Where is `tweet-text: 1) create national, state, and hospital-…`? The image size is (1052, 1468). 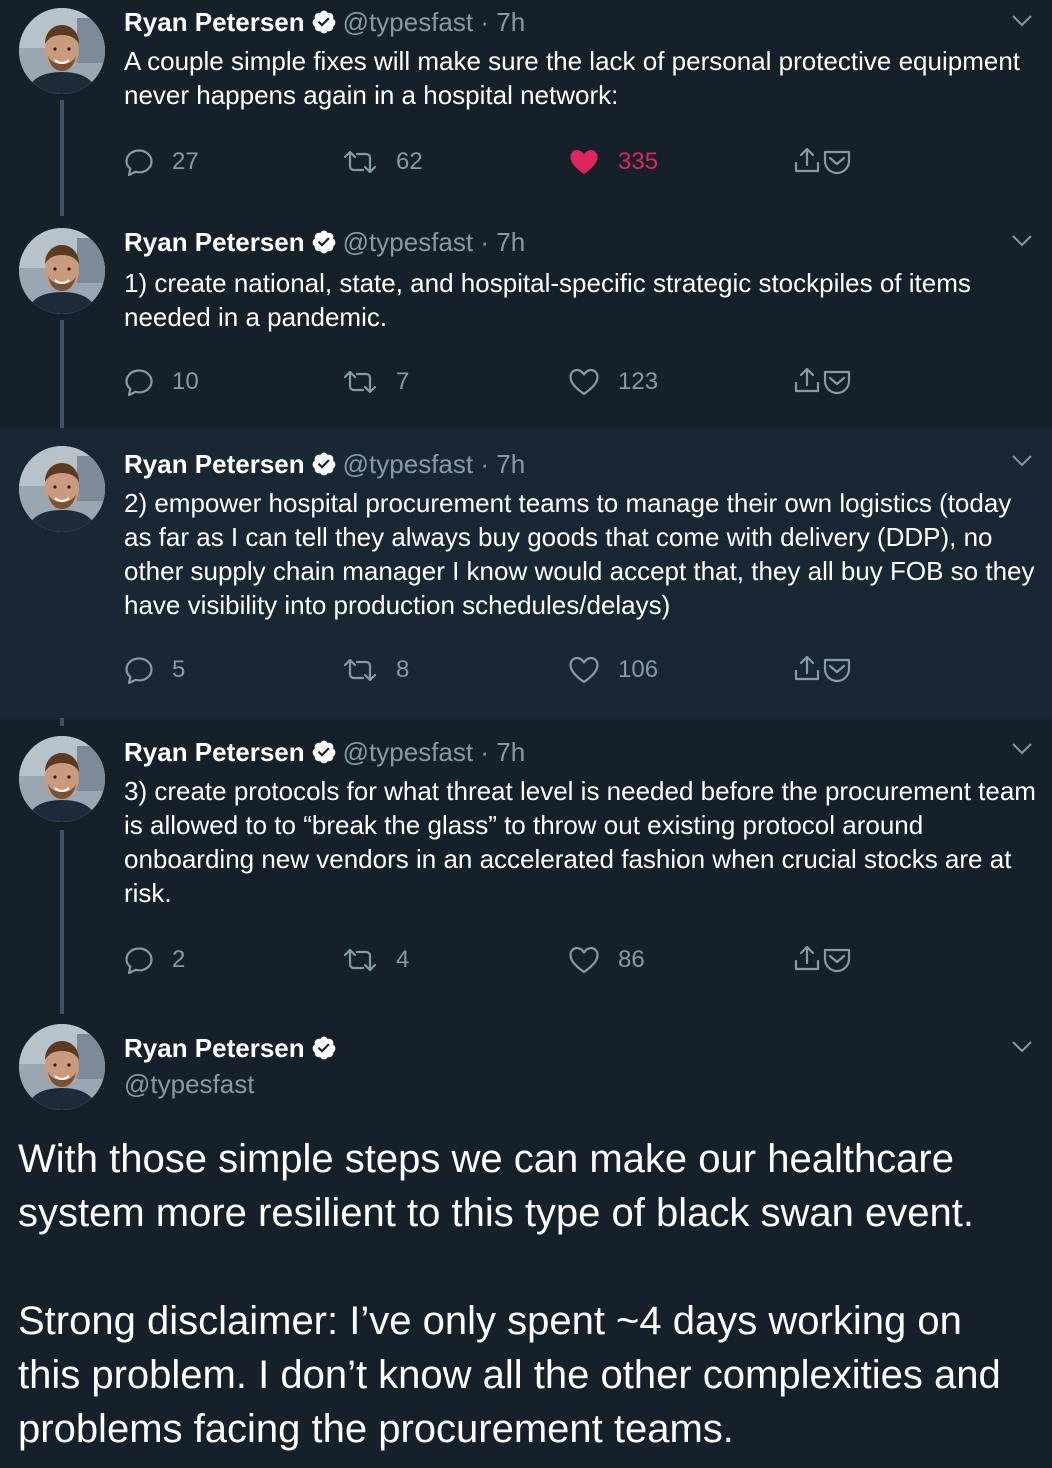 tweet-text: 1) create national, state, and hospital-… is located at coordinates (547, 300).